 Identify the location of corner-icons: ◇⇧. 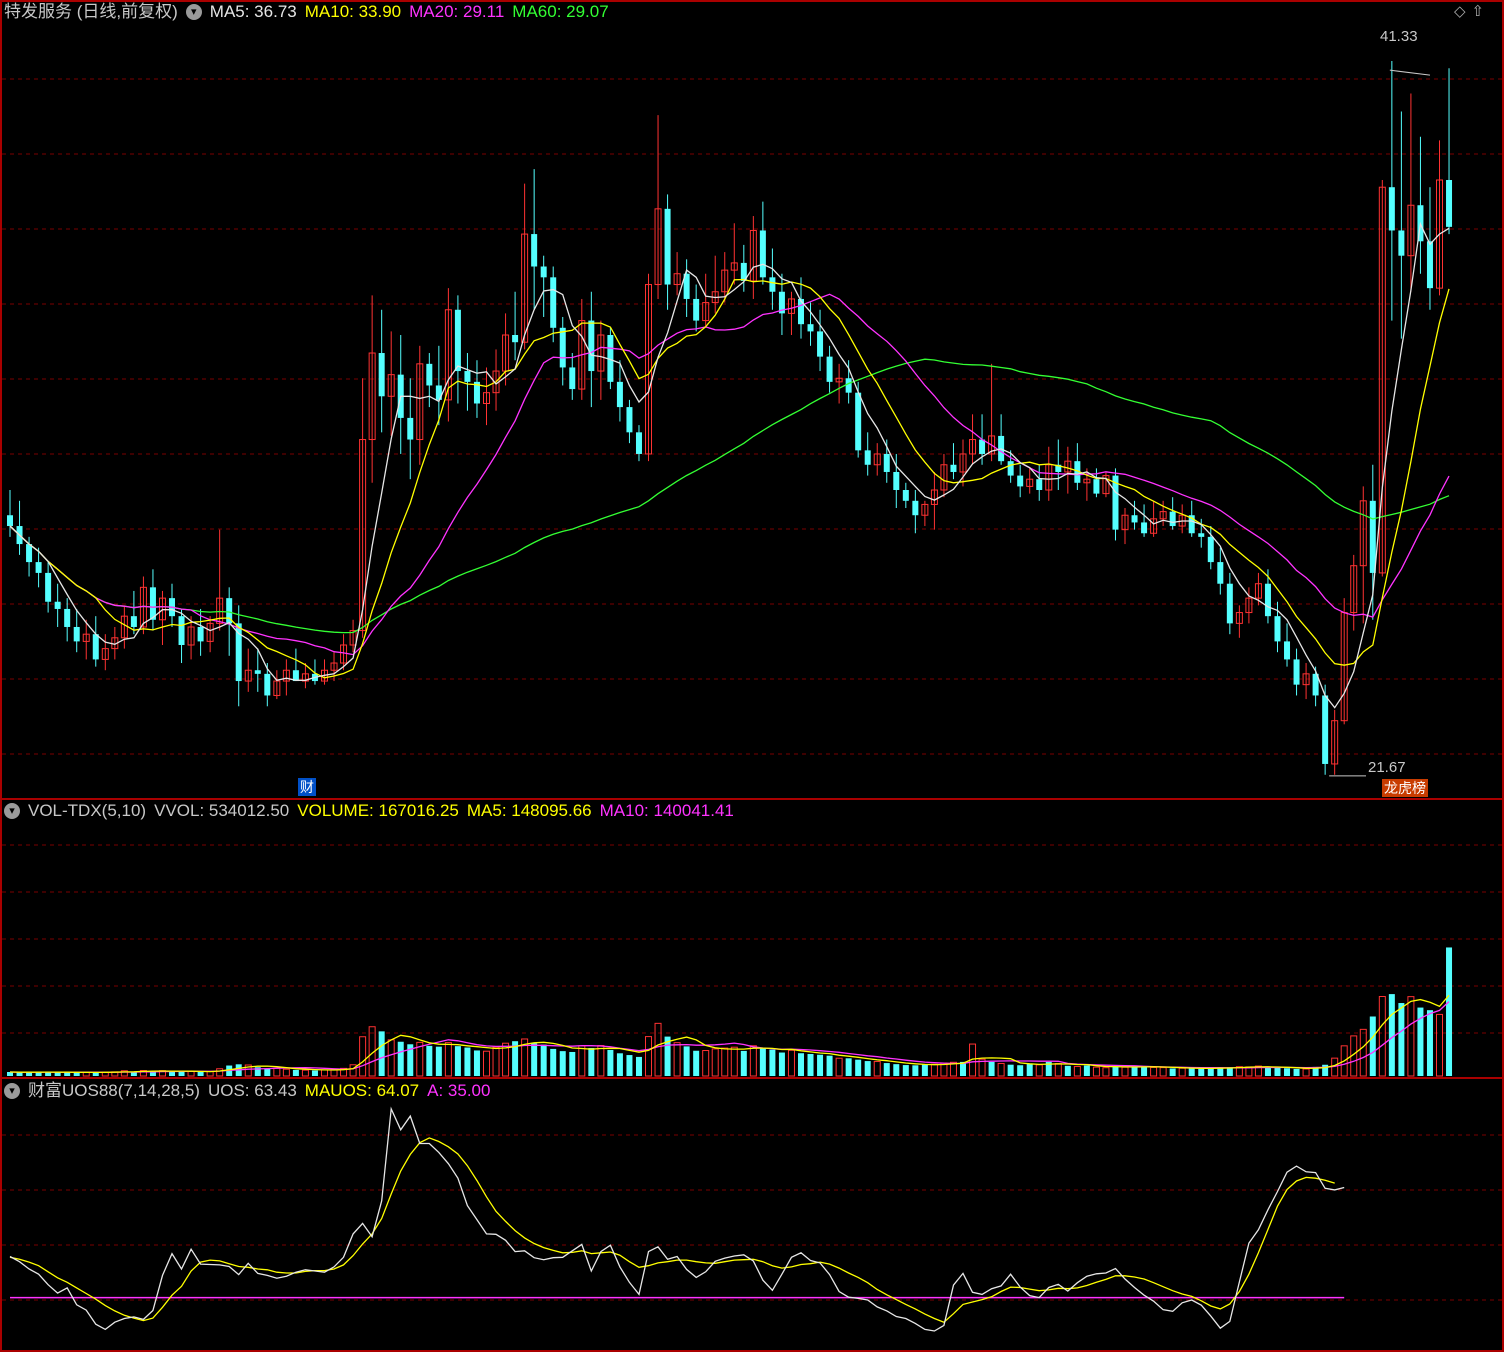
(1472, 11).